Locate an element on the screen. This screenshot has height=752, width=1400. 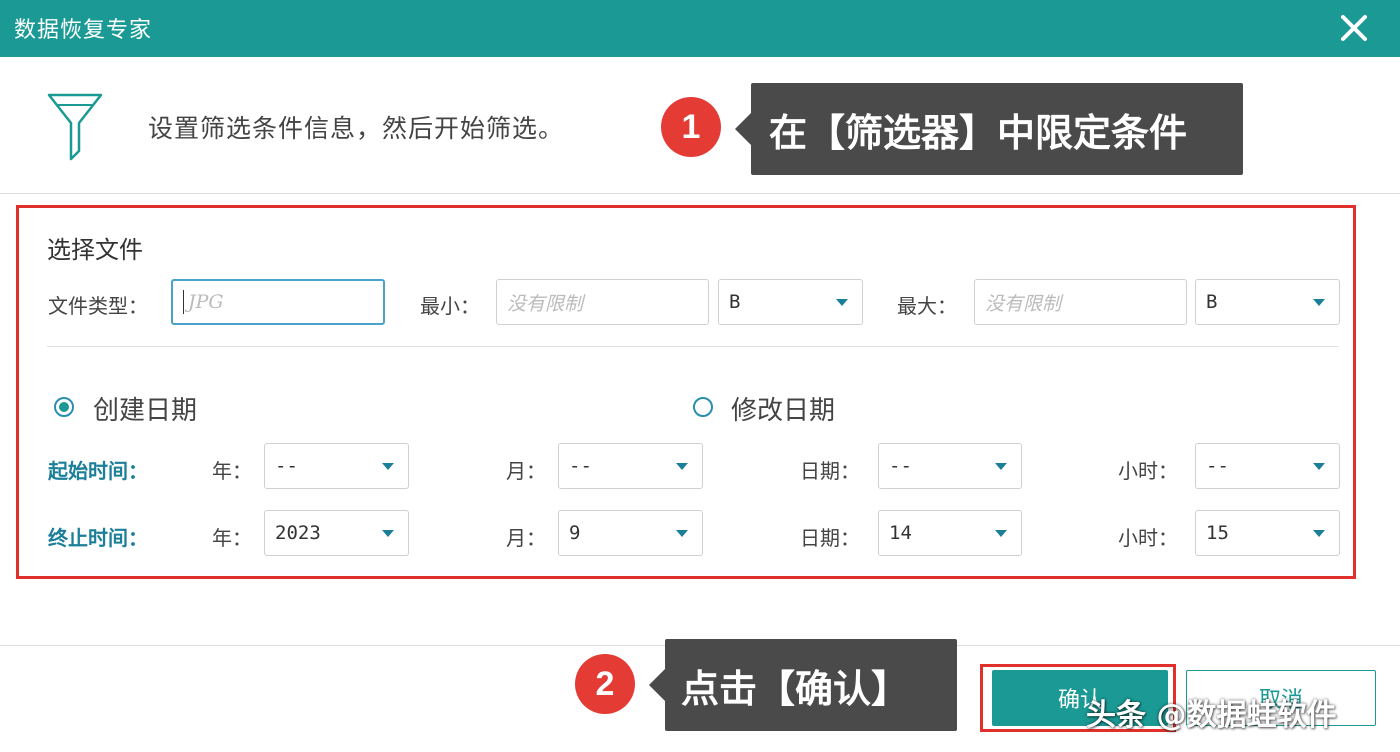
end-hour-select: 15 is located at coordinates (1267, 533).